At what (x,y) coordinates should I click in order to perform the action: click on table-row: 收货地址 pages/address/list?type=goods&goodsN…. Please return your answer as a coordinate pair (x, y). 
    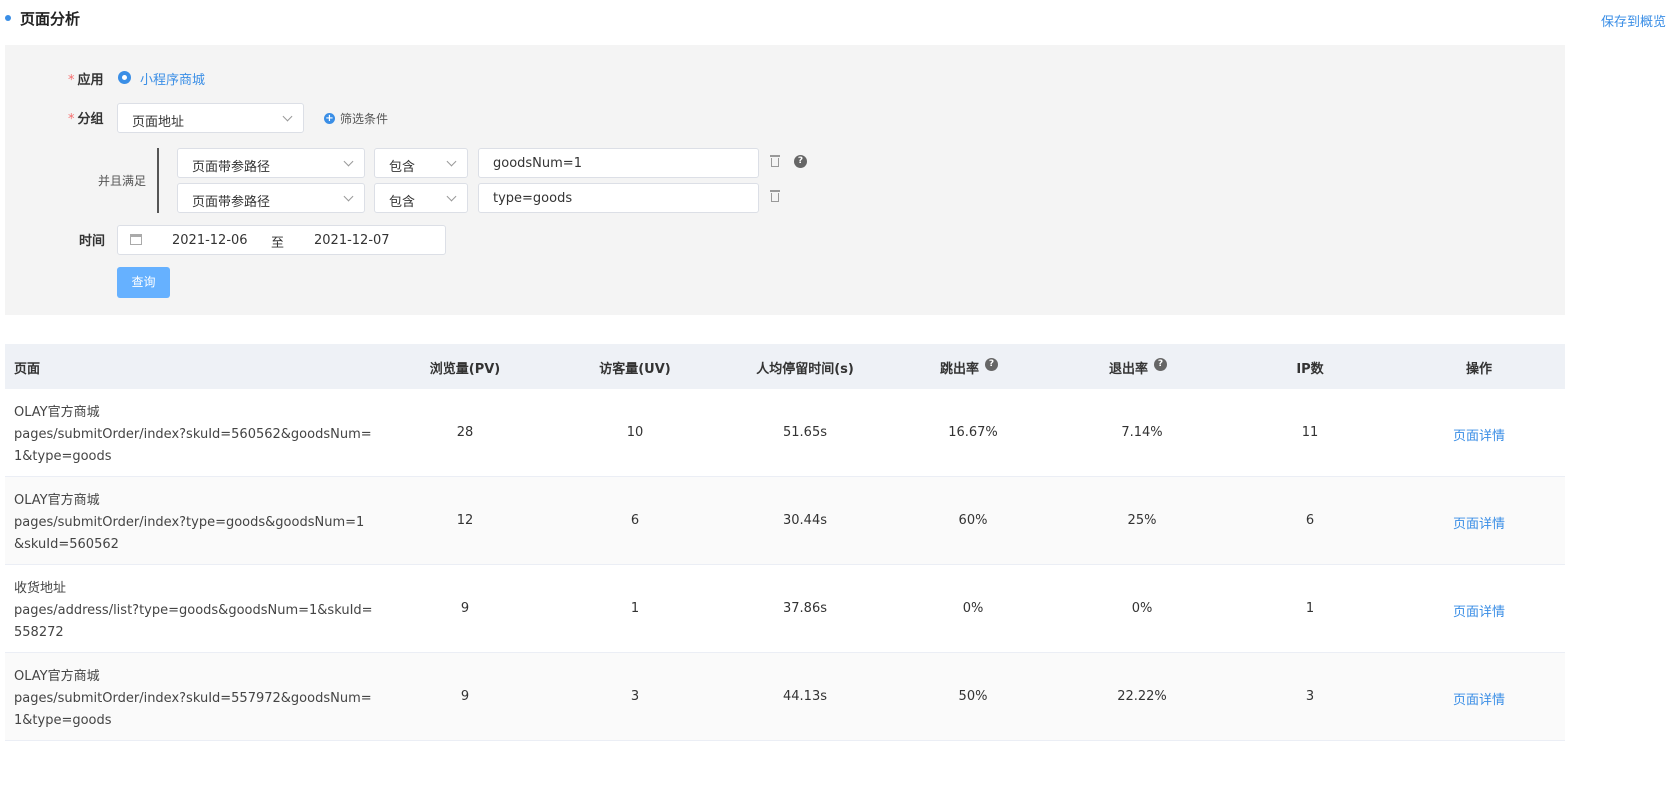
    Looking at the image, I should click on (785, 609).